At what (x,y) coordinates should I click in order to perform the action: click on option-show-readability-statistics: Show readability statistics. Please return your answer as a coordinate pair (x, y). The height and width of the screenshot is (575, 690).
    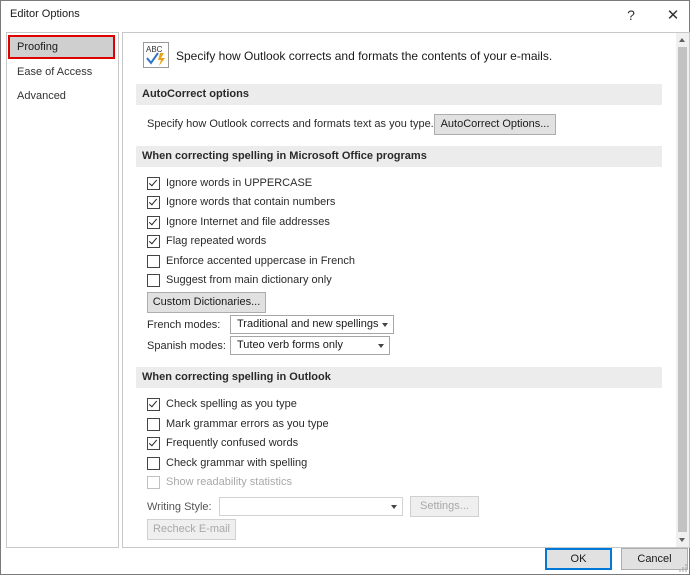
    Looking at the image, I should click on (219, 482).